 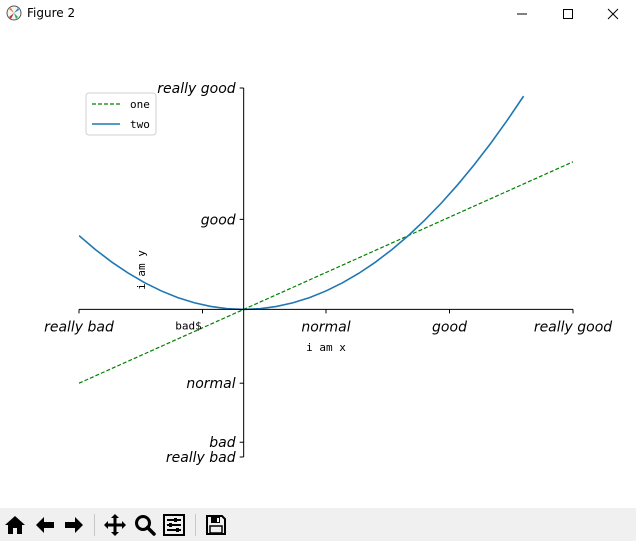 I want to click on back-arrow-icon, so click(x=45, y=525).